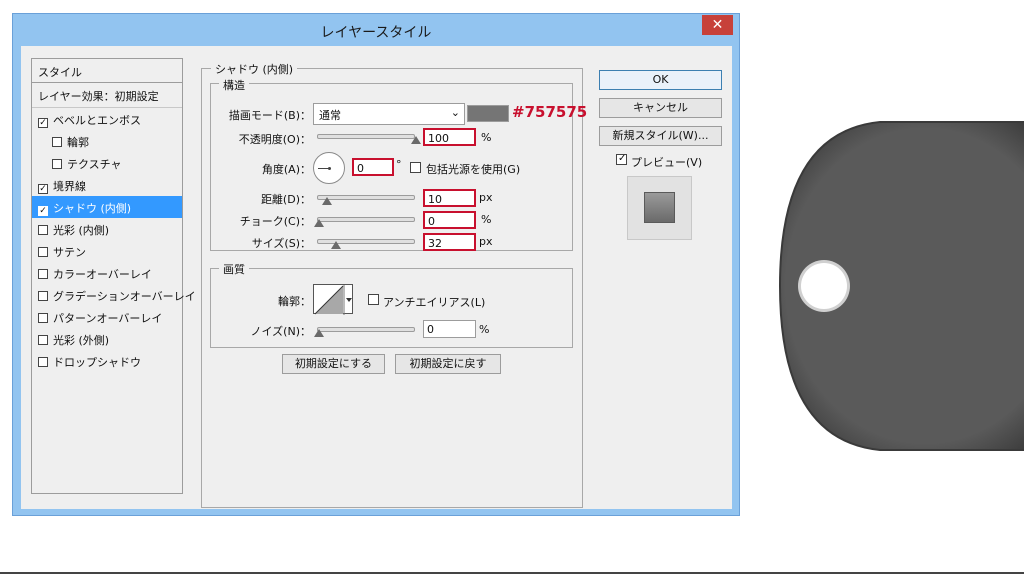  What do you see at coordinates (269, 115) in the screenshot?
I see `blend-mode-label: 描画モード(B)：` at bounding box center [269, 115].